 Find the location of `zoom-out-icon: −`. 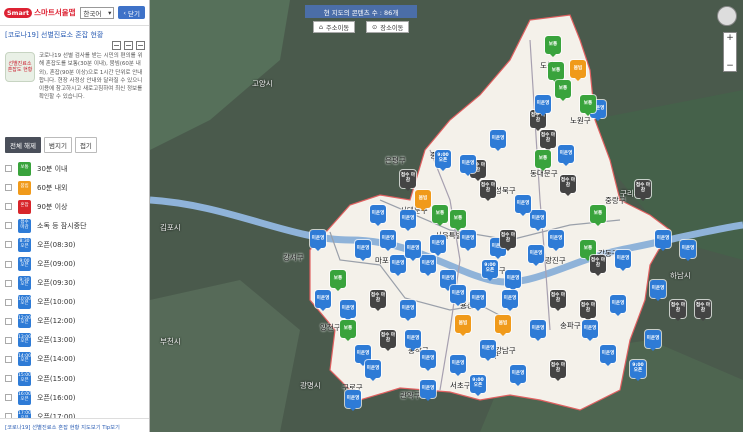

zoom-out-icon: − is located at coordinates (730, 66).